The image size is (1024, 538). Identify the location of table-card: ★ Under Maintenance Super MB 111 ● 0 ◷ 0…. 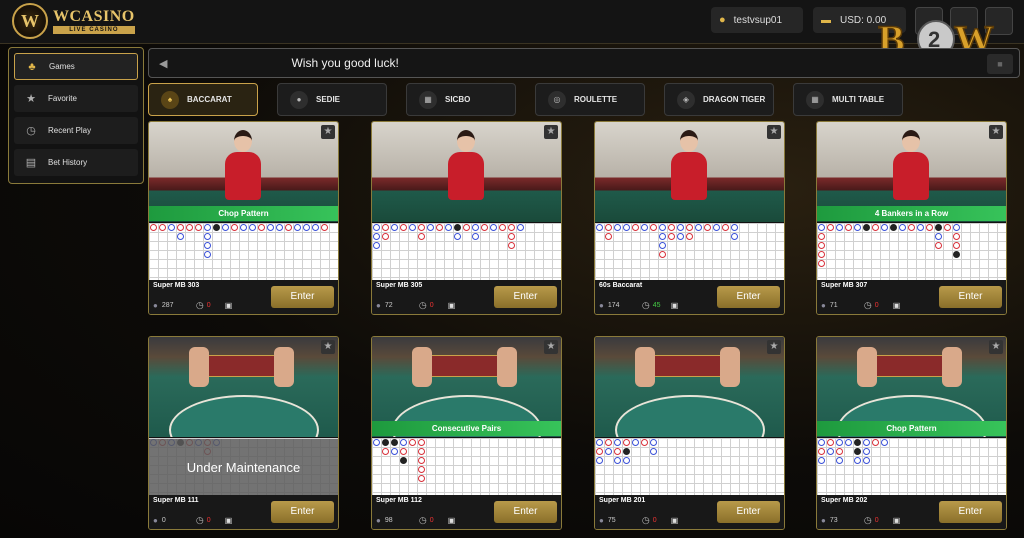
(243, 433).